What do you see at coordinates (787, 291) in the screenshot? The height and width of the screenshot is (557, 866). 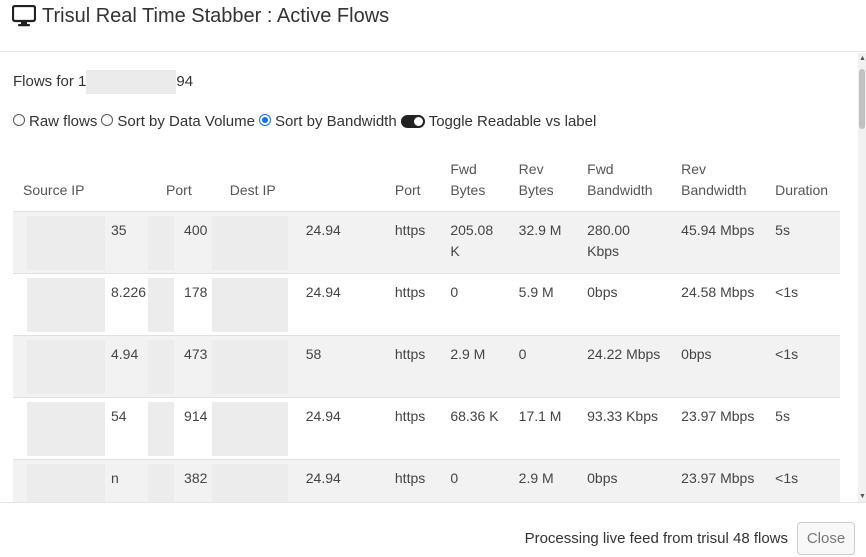 I see `duration-cell-text: <1s` at bounding box center [787, 291].